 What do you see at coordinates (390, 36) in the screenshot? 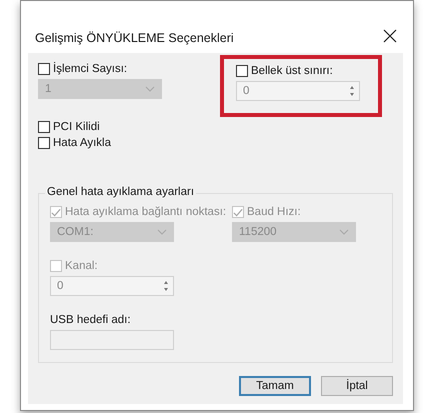
I see `close-icon` at bounding box center [390, 36].